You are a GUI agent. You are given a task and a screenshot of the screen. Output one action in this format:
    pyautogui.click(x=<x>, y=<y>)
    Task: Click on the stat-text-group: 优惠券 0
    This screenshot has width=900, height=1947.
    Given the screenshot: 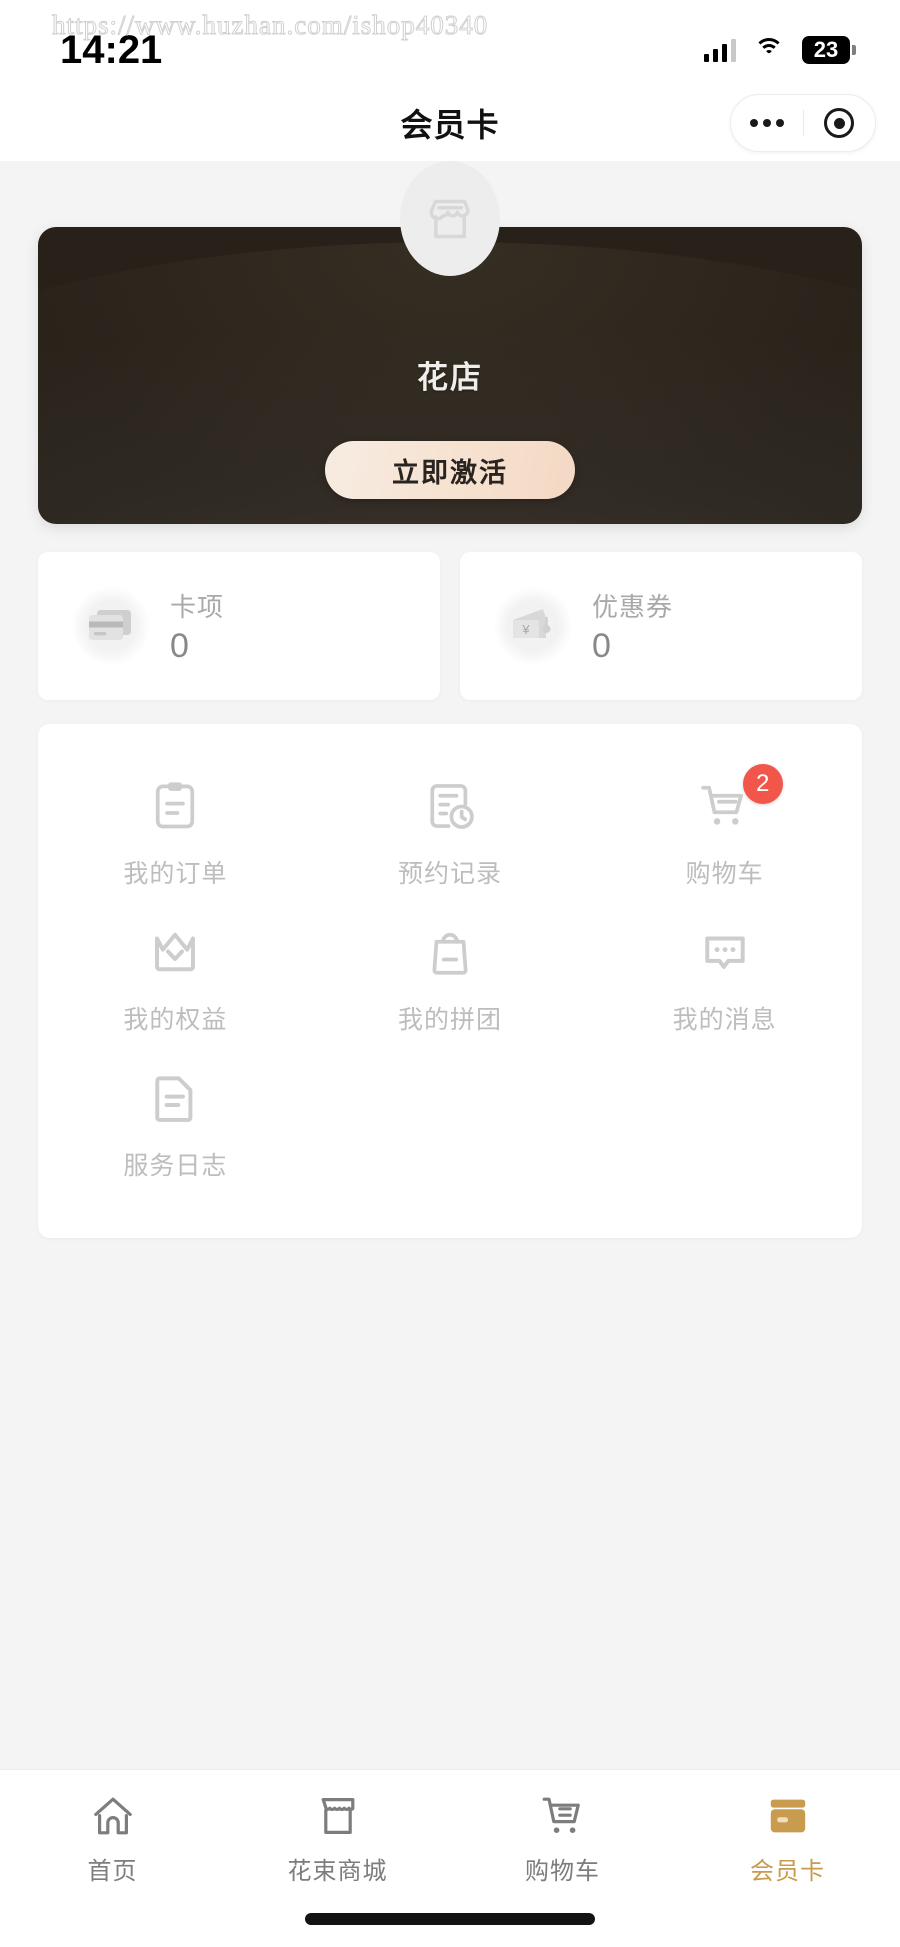 What is the action you would take?
    pyautogui.click(x=632, y=626)
    